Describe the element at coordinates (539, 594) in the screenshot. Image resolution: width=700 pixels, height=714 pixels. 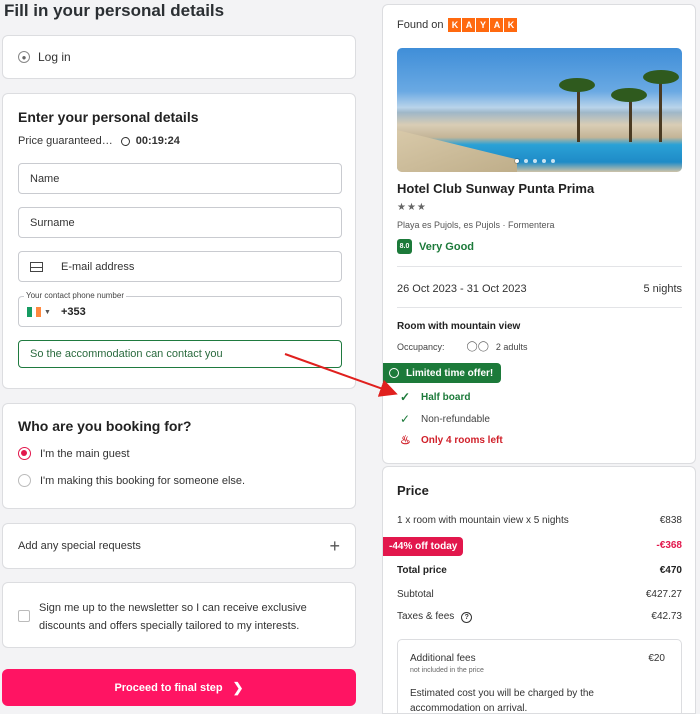
I see `subtotal-line: Subtotal €427.27` at that location.